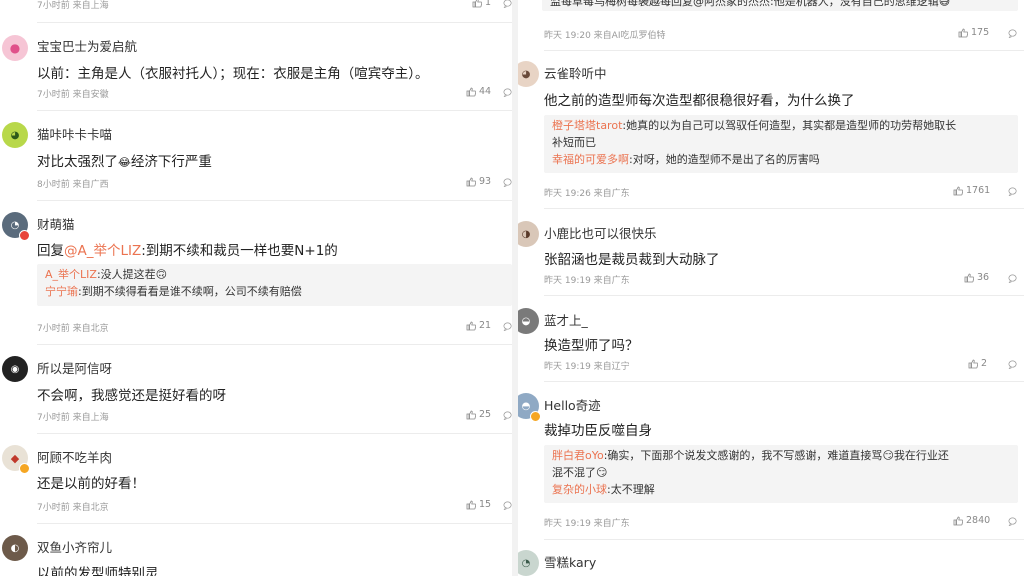 The image size is (1024, 576). I want to click on avatar: ◑, so click(528, 234).